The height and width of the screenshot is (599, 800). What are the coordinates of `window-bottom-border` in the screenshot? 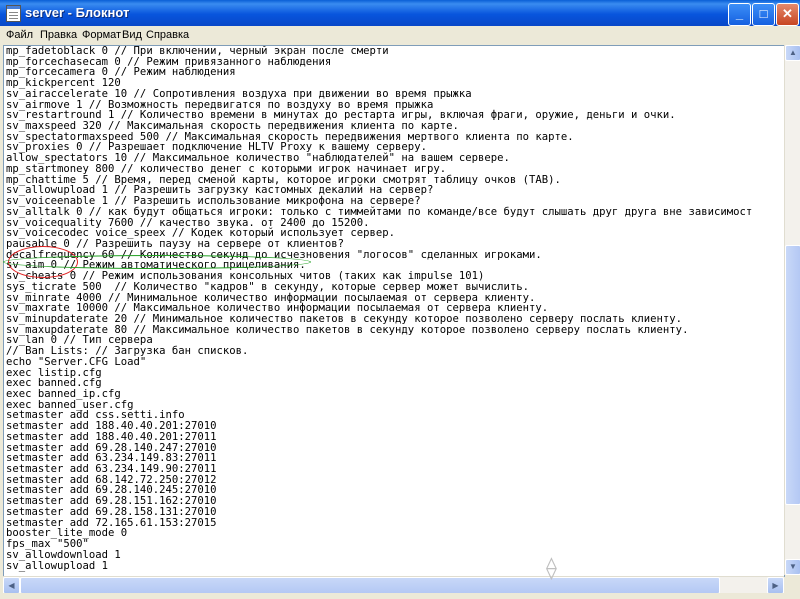 It's located at (400, 596).